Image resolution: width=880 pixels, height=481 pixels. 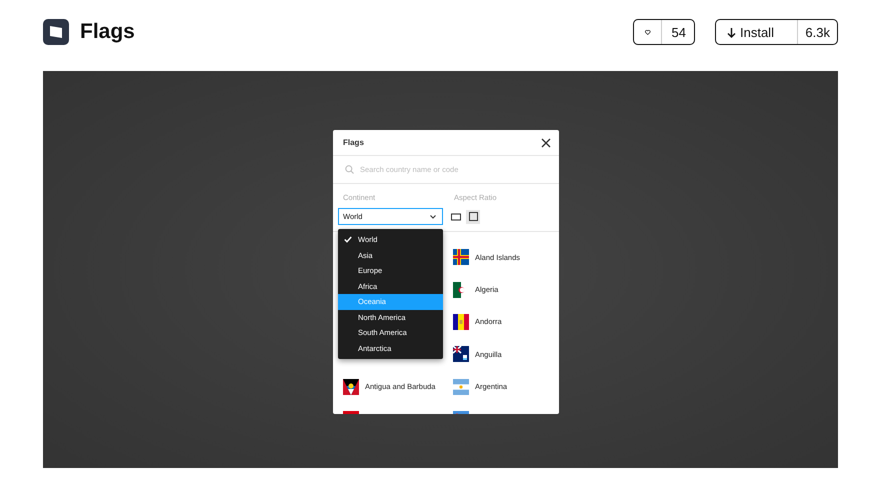 What do you see at coordinates (433, 216) in the screenshot?
I see `chevron-down-icon` at bounding box center [433, 216].